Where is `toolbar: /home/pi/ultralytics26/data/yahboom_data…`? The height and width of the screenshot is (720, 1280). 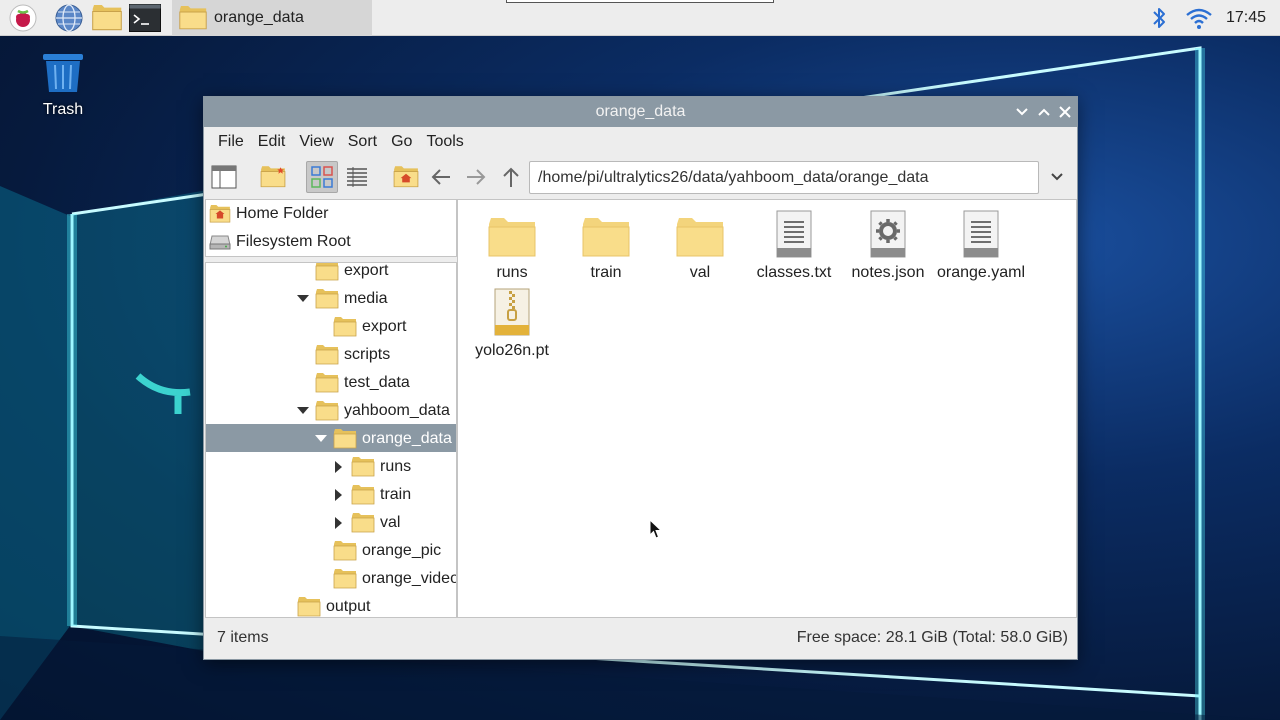
toolbar: /home/pi/ultralytics26/data/yahboom_data… is located at coordinates (640, 177).